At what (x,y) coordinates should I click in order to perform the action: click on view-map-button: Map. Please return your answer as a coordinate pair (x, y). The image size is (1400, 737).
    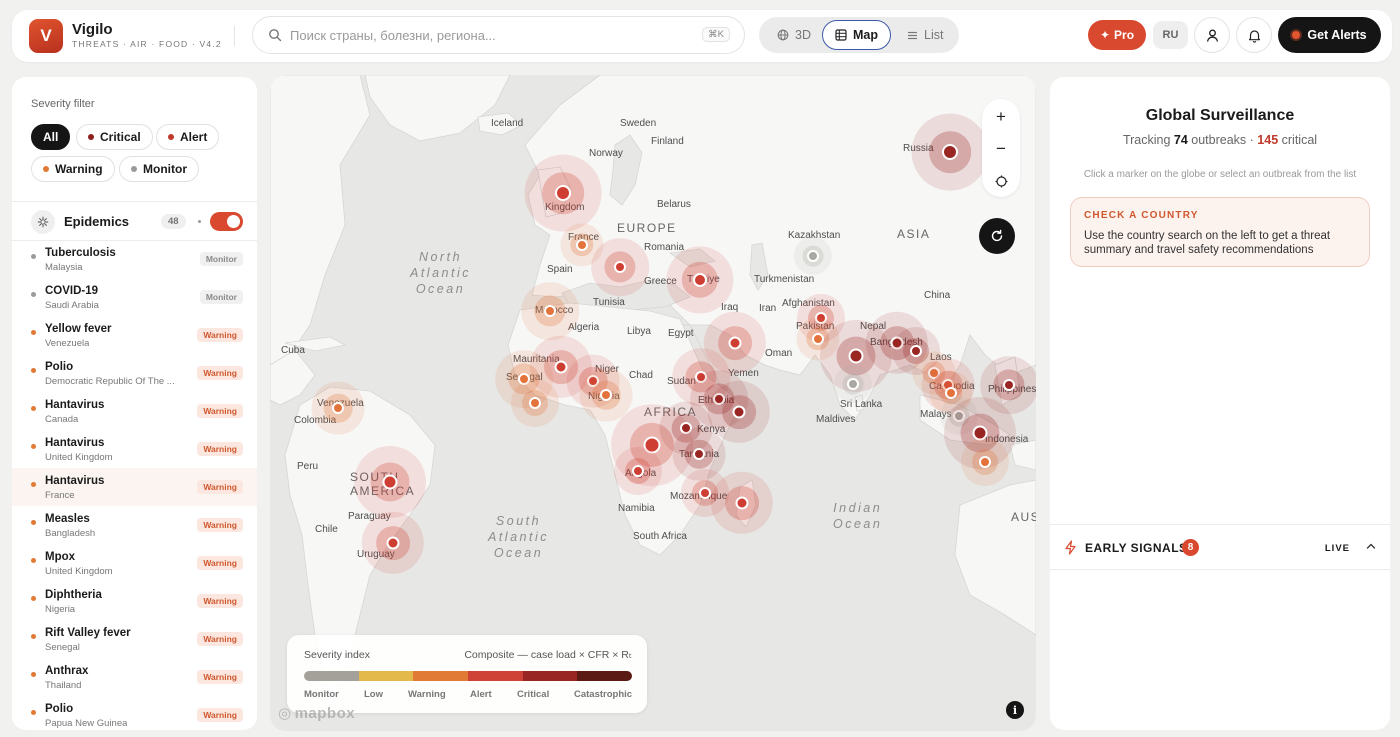
    Looking at the image, I should click on (856, 35).